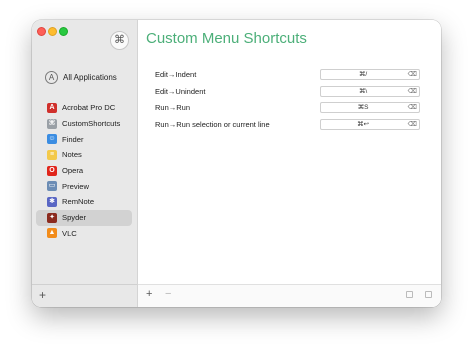 This screenshot has height=350, width=474. Describe the element at coordinates (119, 40) in the screenshot. I see `command-icon: ⌘` at that location.